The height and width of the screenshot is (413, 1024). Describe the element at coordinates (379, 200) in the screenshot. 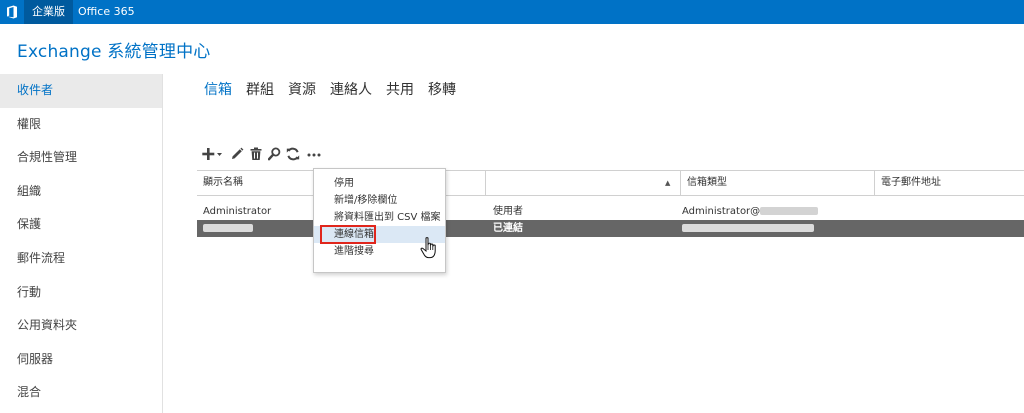

I see `menu-item-add-remove-columns: 新增/移除欄位` at that location.